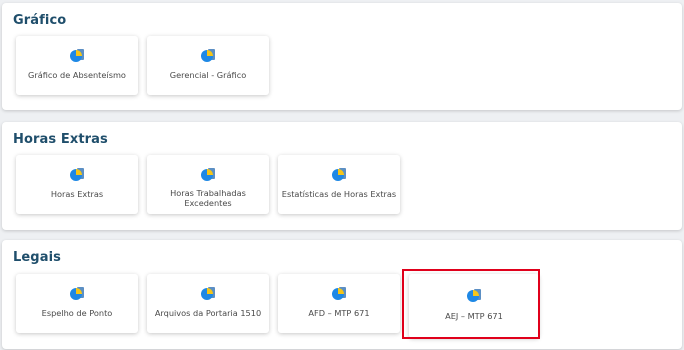  I want to click on card-gerencial-grafico: Gerencial - Gráfico, so click(208, 65).